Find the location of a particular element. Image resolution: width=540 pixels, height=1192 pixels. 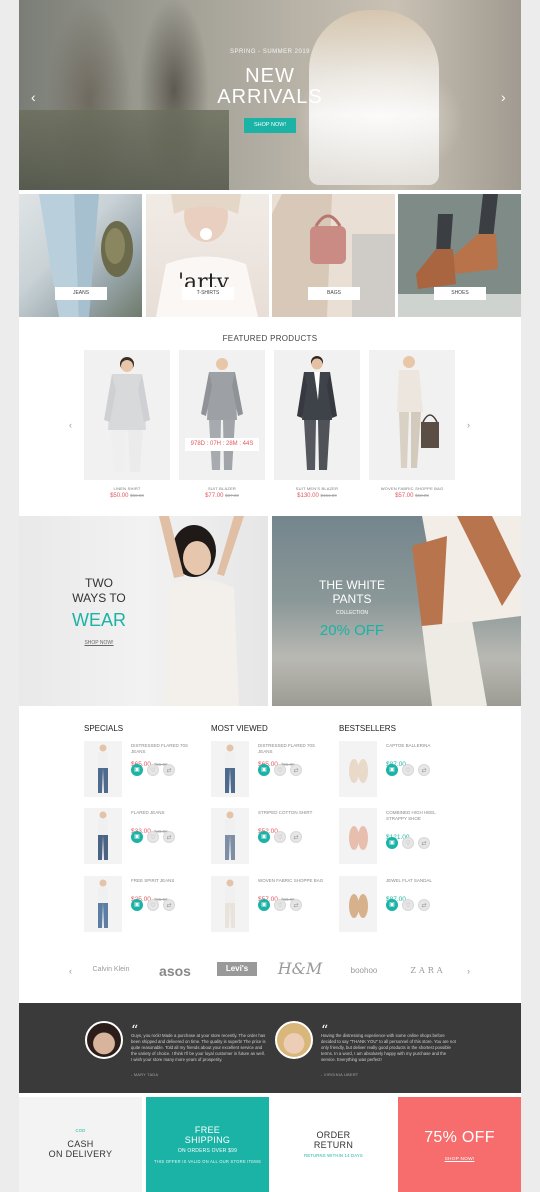

list-item-name: FREE SPIRIT JEANS is located at coordinates (166, 881).